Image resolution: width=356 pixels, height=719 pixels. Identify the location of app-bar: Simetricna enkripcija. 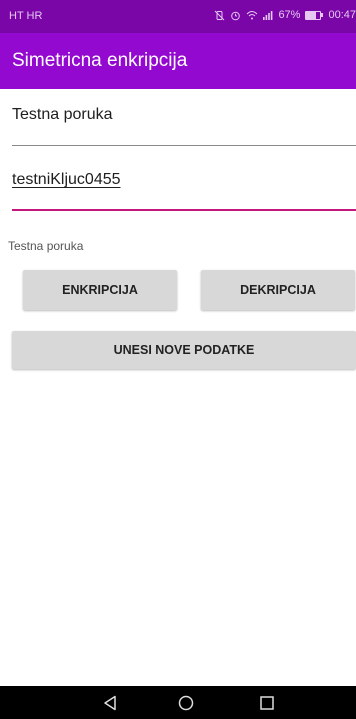
(178, 61).